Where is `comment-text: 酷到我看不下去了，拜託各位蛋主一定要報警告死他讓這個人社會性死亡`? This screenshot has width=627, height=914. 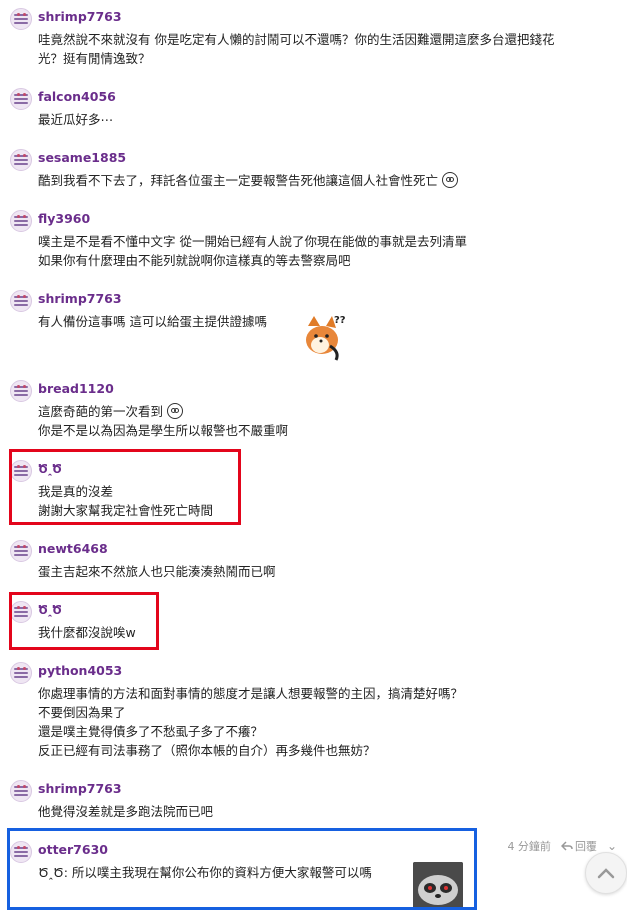 comment-text: 酷到我看不下去了，拜託各位蛋主一定要報警告死他讓這個人社會性死亡 is located at coordinates (248, 180).